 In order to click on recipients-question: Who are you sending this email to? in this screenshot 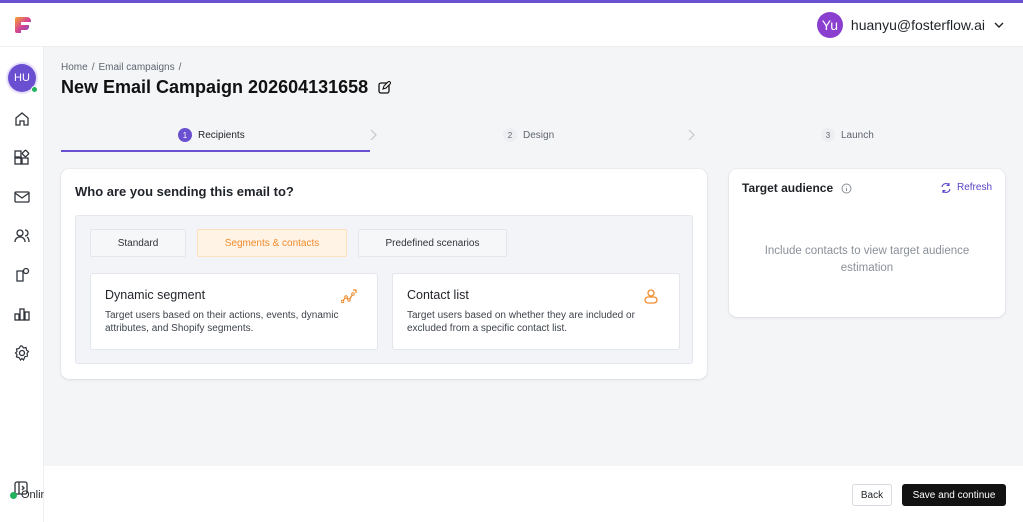, I will do `click(184, 191)`.